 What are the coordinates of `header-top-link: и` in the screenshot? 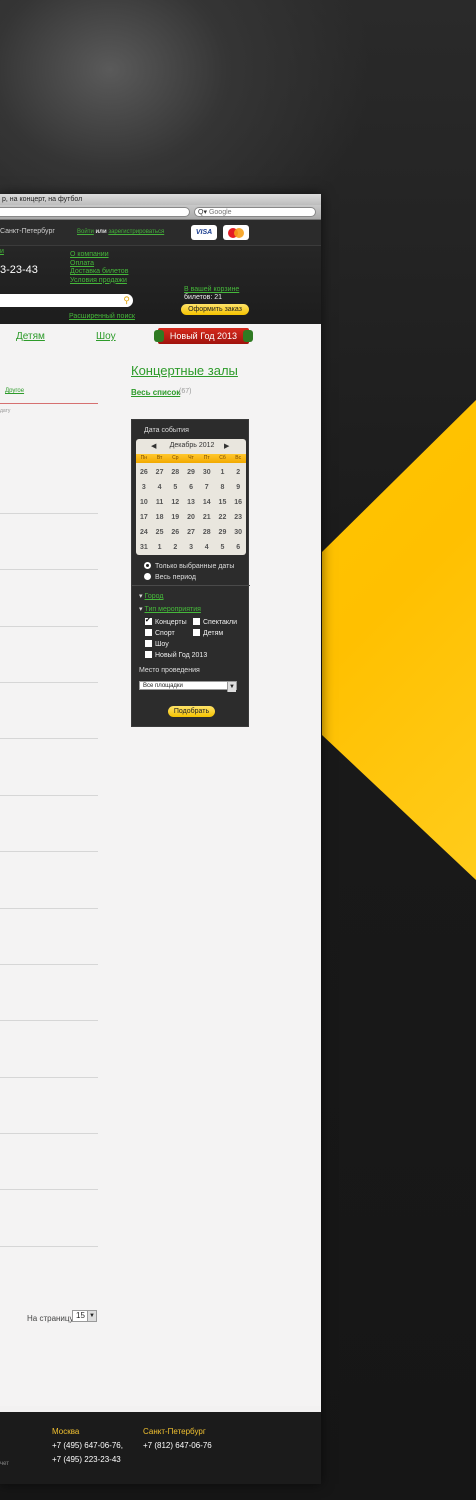 It's located at (2, 251).